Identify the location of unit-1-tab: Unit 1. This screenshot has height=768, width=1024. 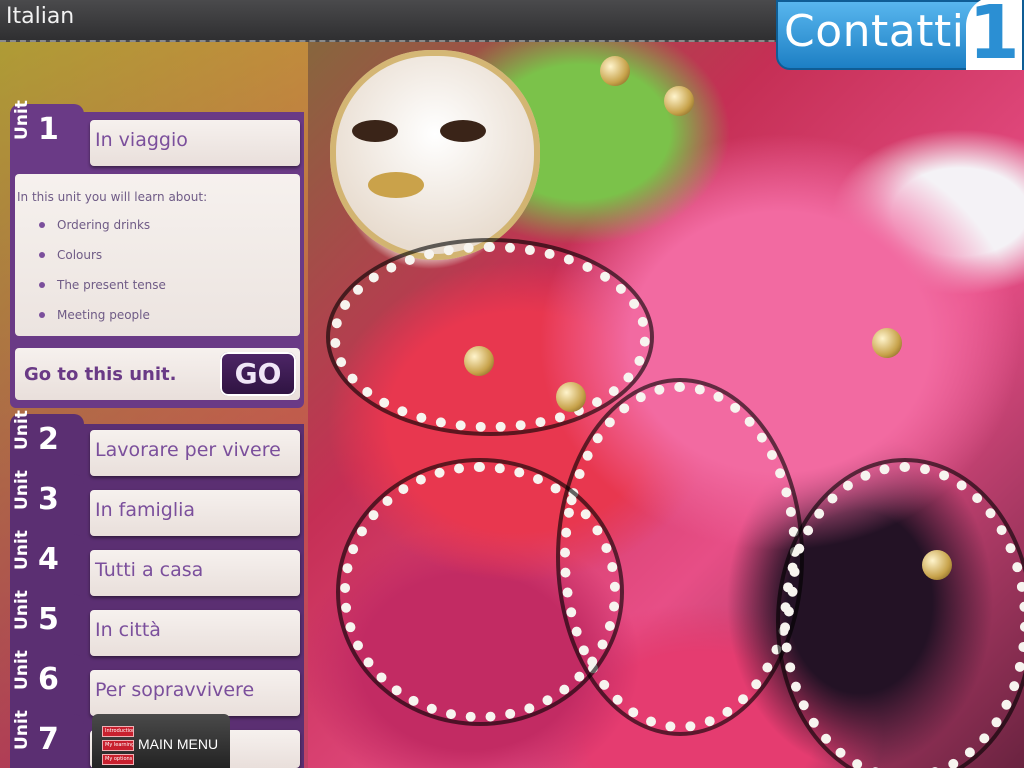
(47, 130).